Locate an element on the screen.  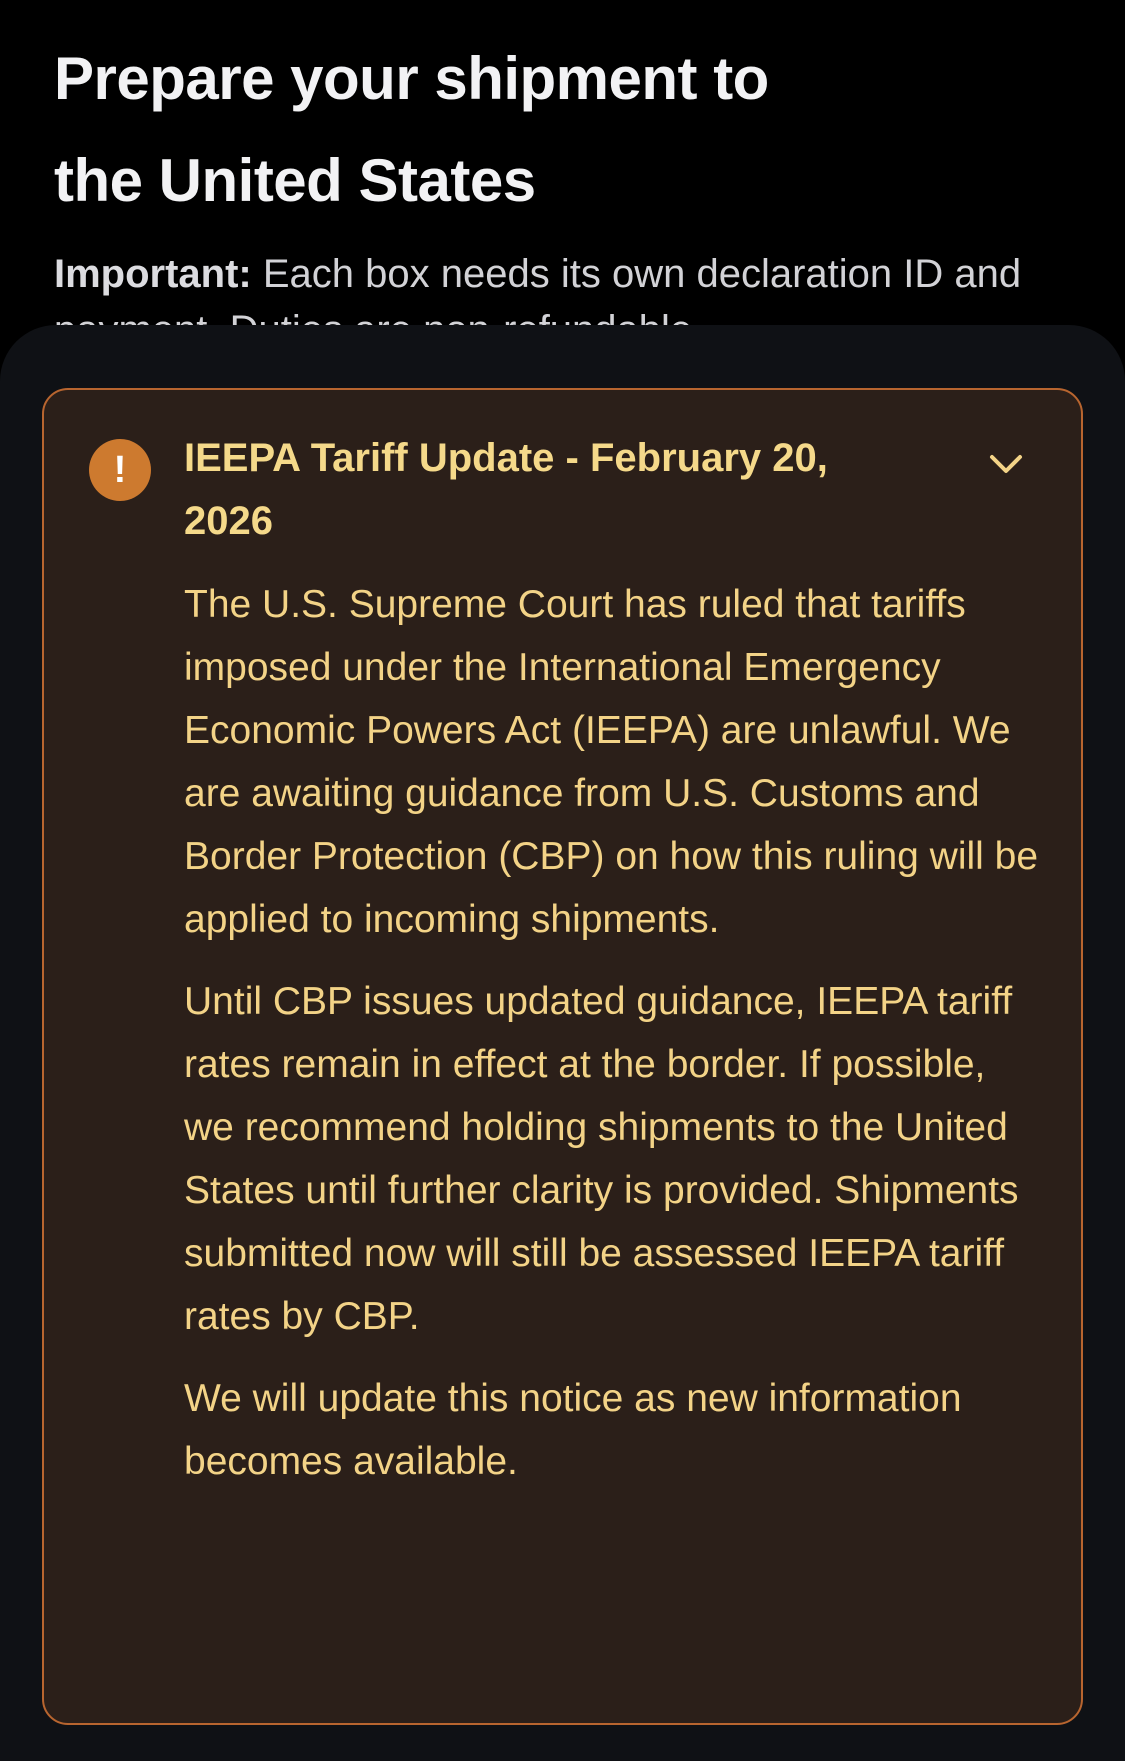
page-title-line-2: the United States is located at coordinates (295, 180).